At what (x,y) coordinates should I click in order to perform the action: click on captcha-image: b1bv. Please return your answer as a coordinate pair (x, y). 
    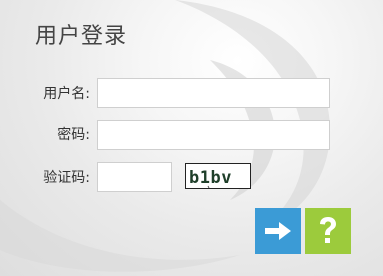
    Looking at the image, I should click on (218, 176).